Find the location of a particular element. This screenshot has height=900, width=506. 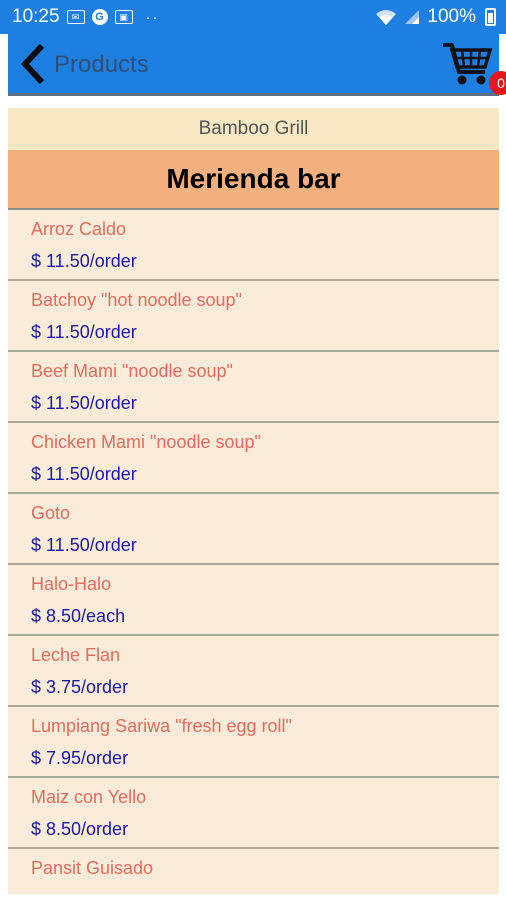

product-price: $ 3.75/order is located at coordinates (80, 687).